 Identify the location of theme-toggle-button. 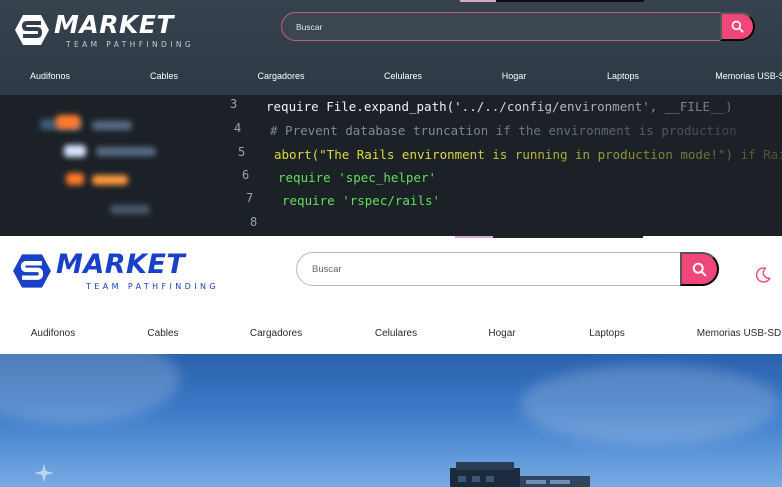
(763, 275).